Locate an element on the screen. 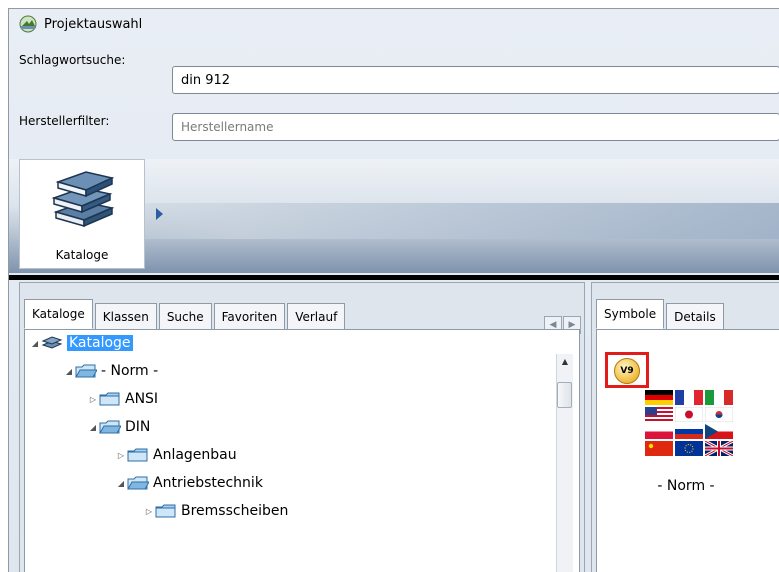  tree-item-anlagenbau: ▷ Anlagenbau is located at coordinates (177, 455).